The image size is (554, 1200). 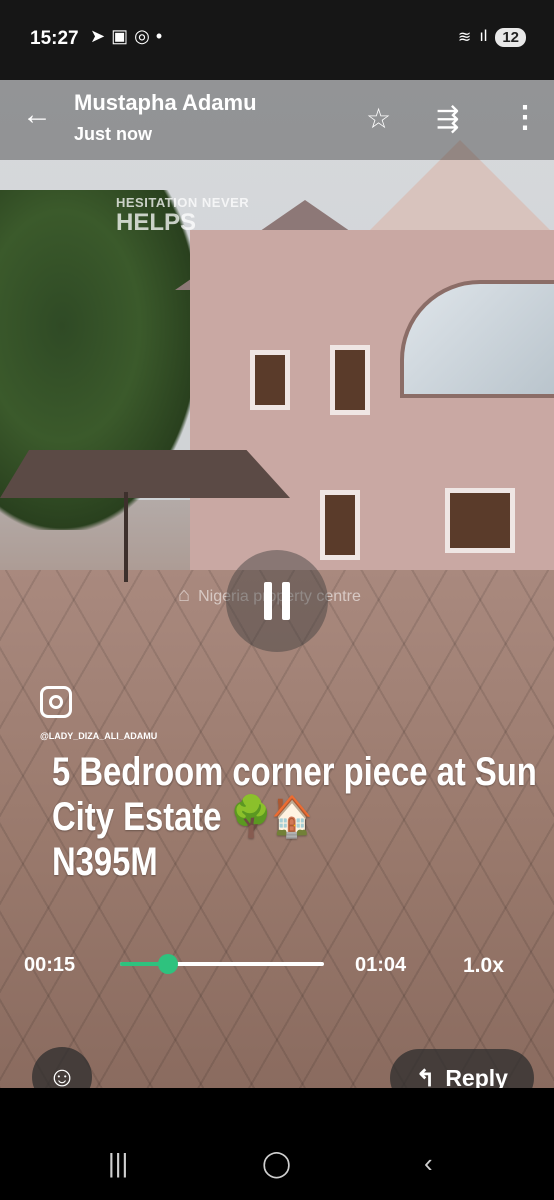 I want to click on house-logo-icon: ⌂, so click(x=184, y=595).